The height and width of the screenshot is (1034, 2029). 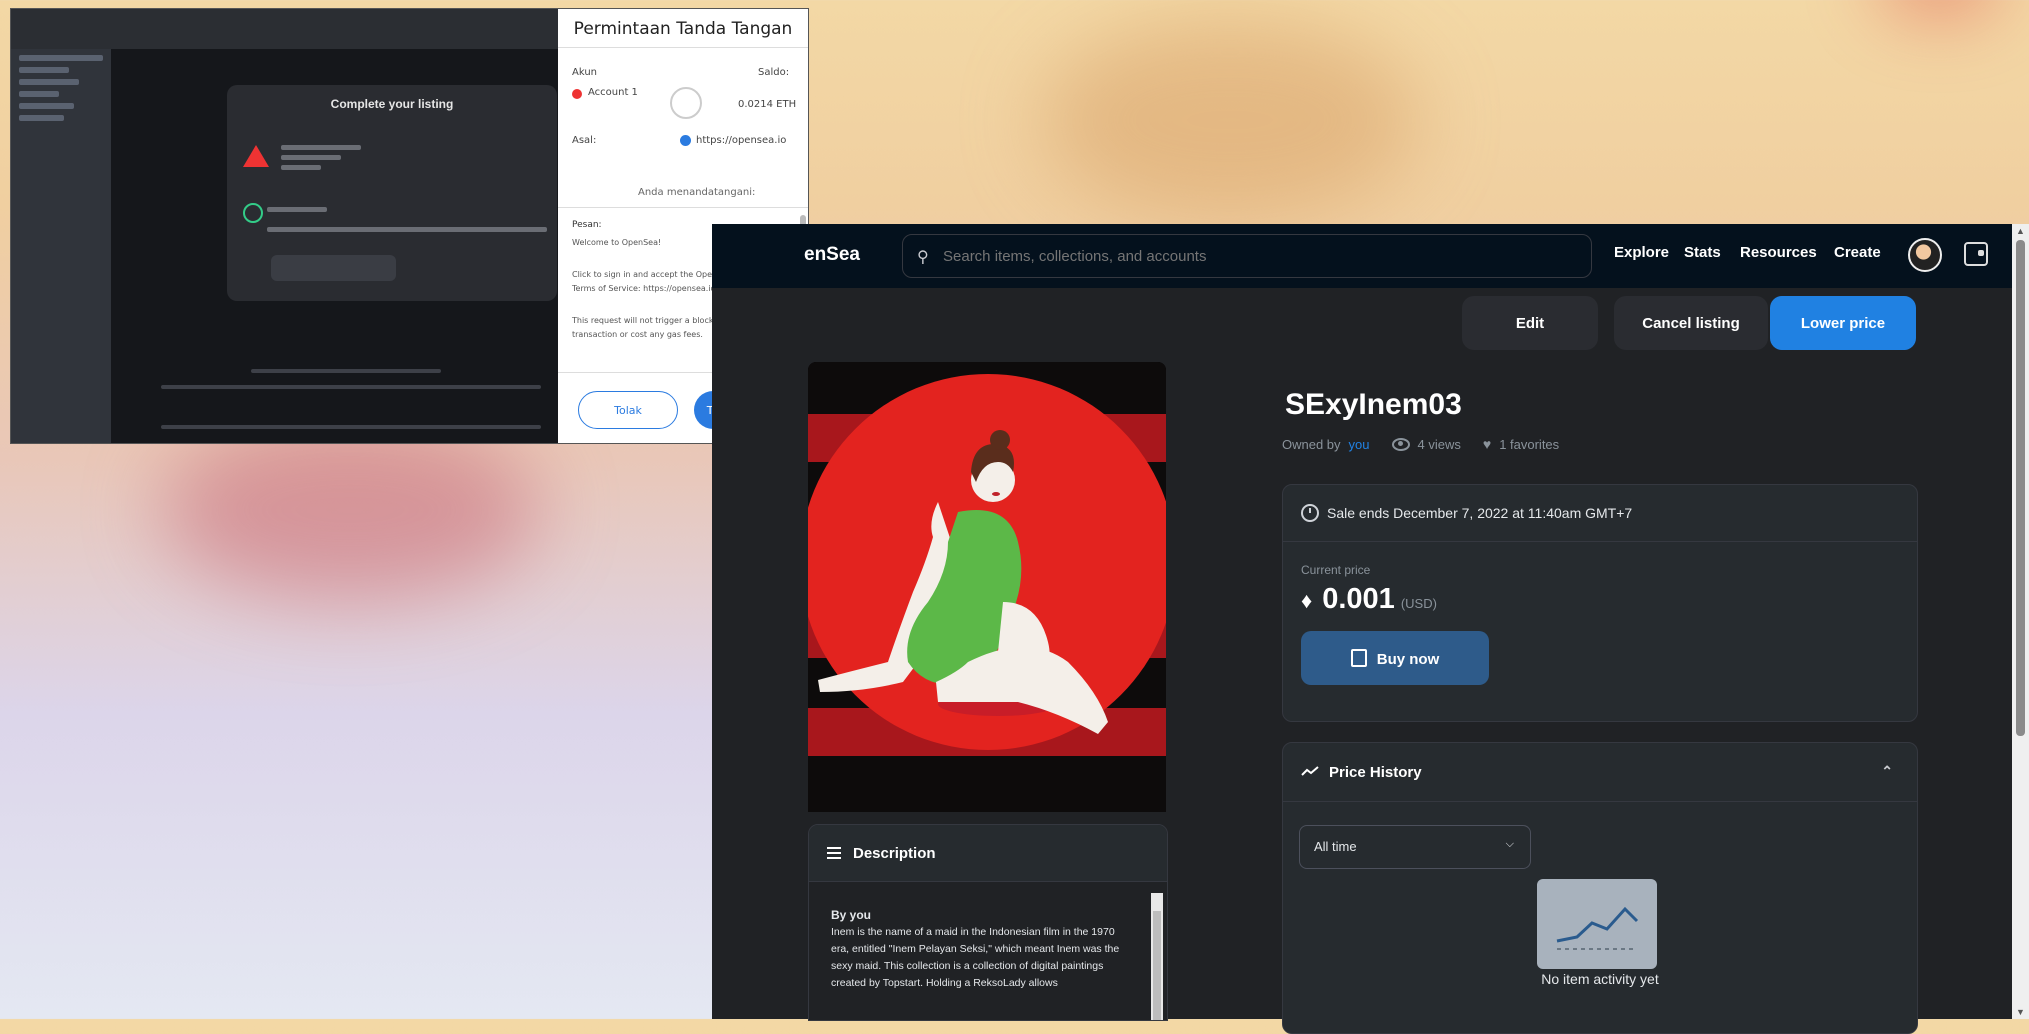 I want to click on price-usd: (USD), so click(x=1418, y=603).